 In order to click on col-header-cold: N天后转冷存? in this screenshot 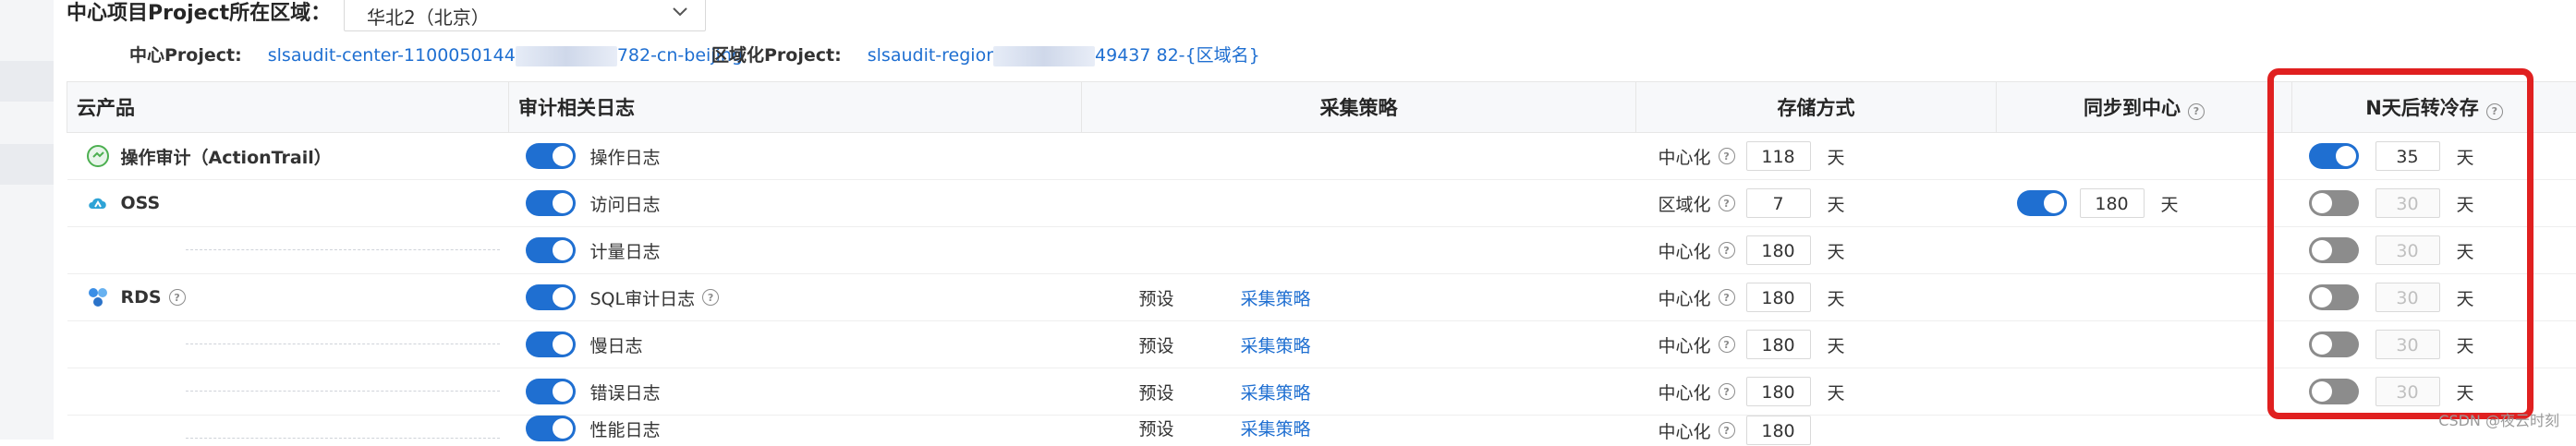, I will do `click(2434, 107)`.